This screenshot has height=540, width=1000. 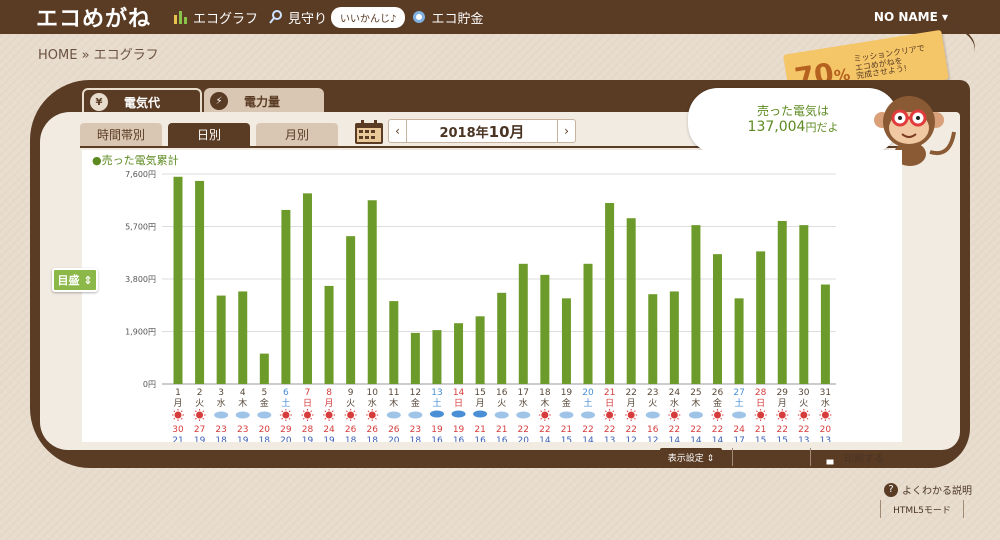 I want to click on subtab-monthly: 月別, so click(x=297, y=134).